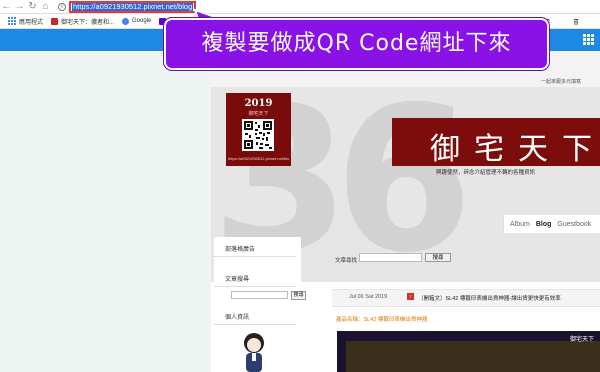 The image size is (600, 372). I want to click on back-icon: ←, so click(6, 6).